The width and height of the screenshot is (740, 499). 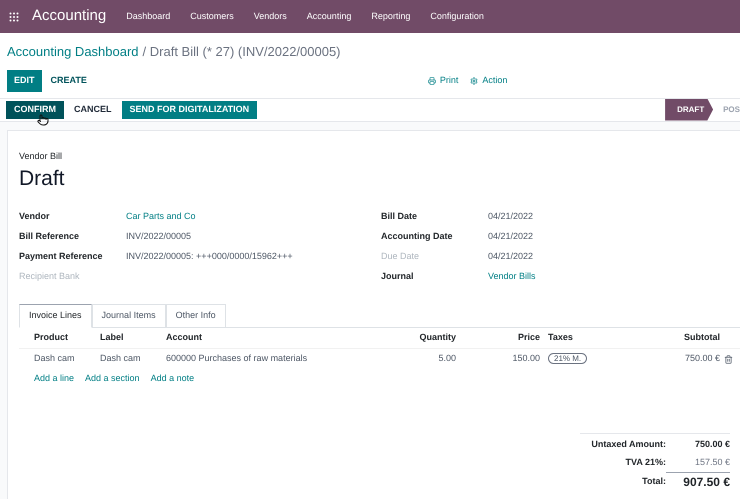 I want to click on field-link: Car Parts and Co, so click(x=161, y=217).